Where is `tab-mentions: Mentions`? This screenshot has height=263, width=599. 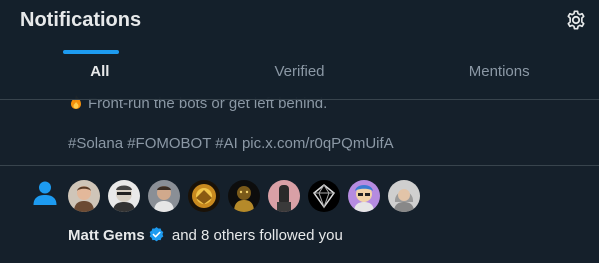 tab-mentions: Mentions is located at coordinates (499, 71).